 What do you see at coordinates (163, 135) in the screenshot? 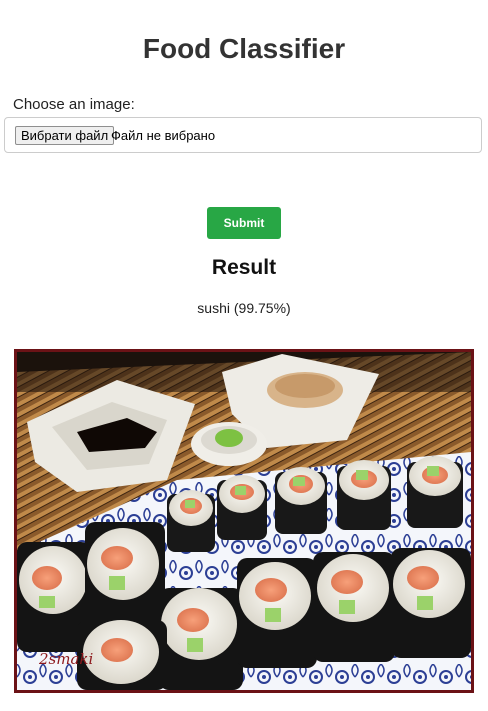
I see `file-status-text: Файл не вибрано` at bounding box center [163, 135].